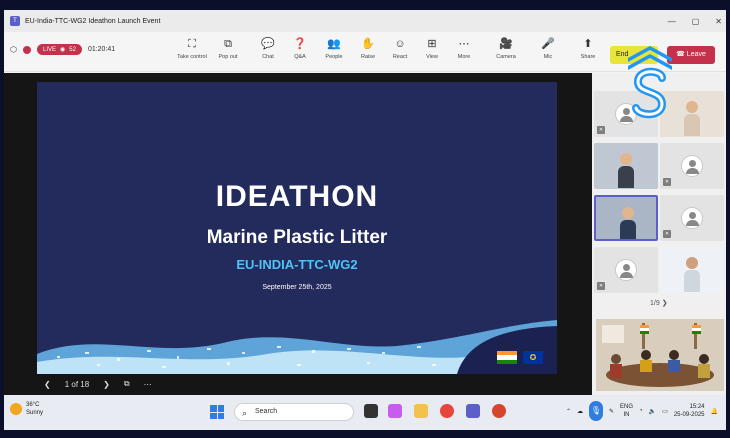 The width and height of the screenshot is (730, 438). I want to click on live-label: LIVE, so click(49, 49).